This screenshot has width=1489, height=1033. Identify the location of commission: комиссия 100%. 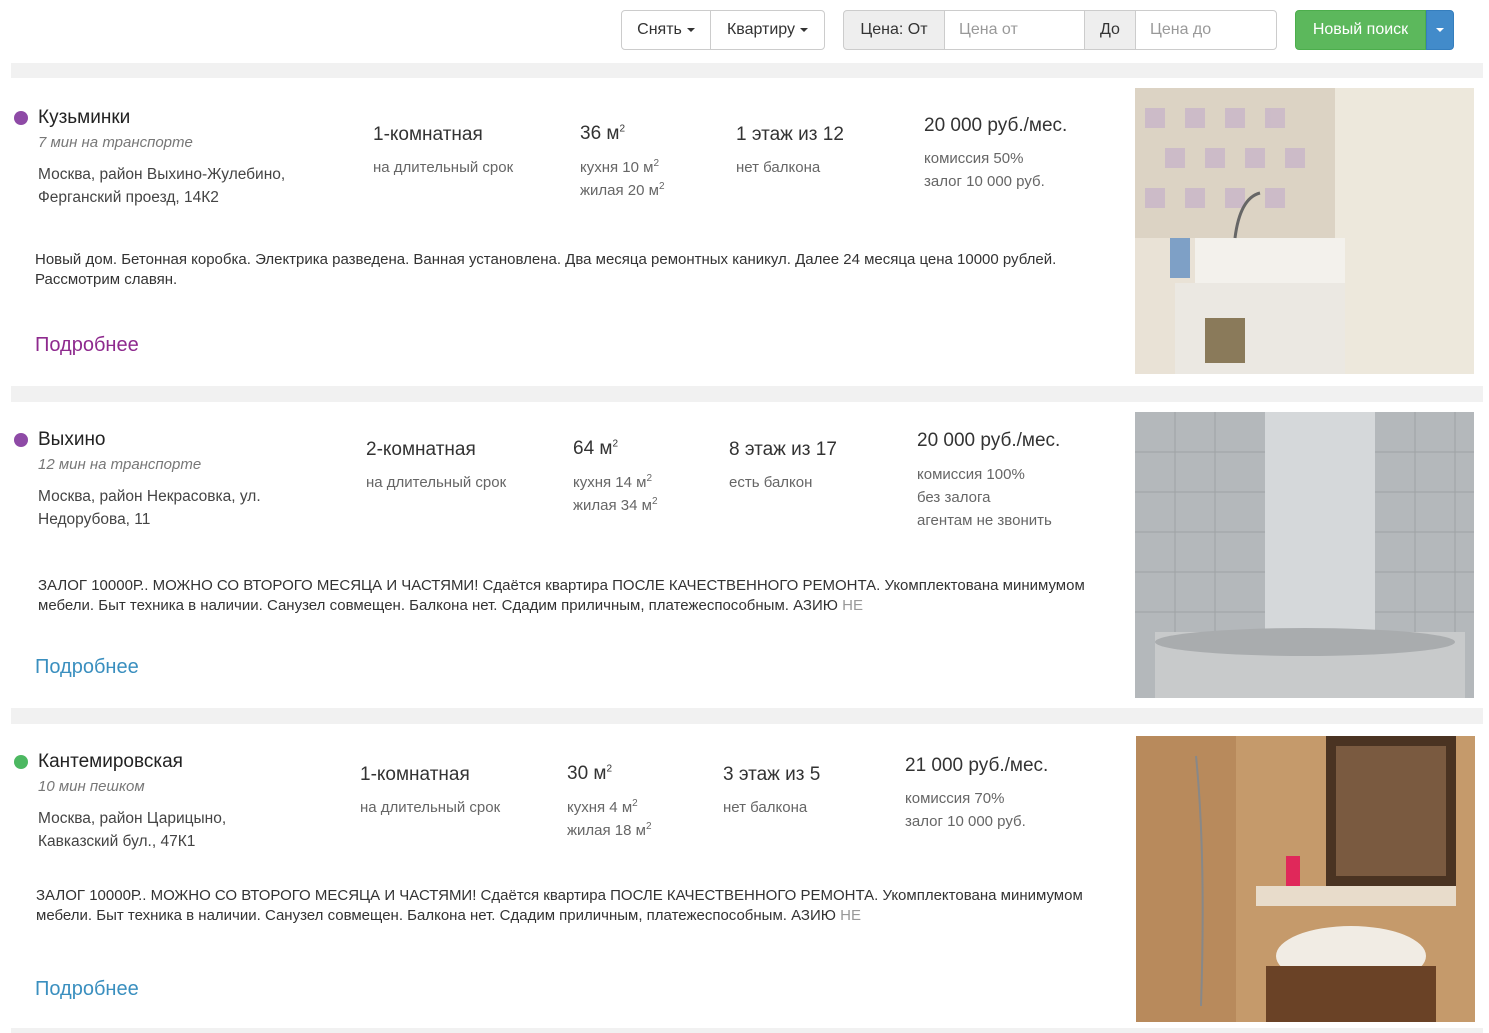
(971, 474).